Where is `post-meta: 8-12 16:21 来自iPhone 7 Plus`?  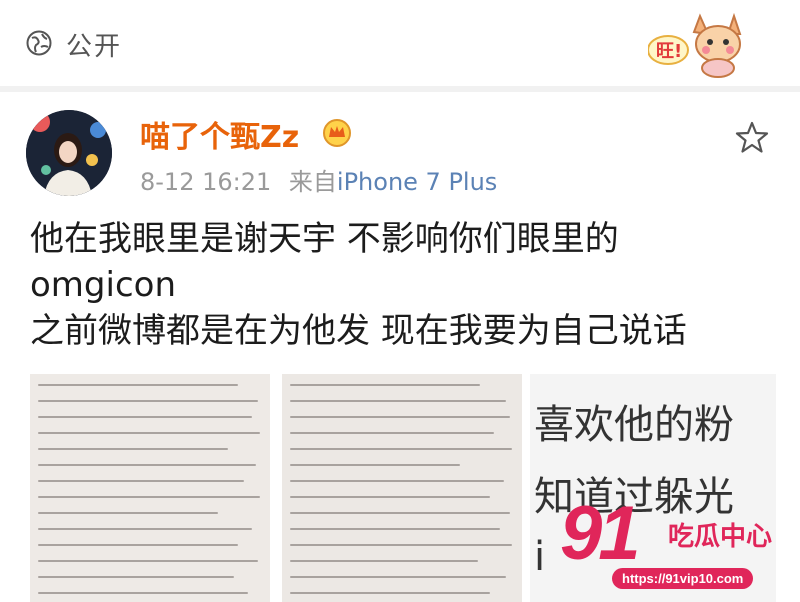
post-meta: 8-12 16:21 来自iPhone 7 Plus is located at coordinates (318, 179).